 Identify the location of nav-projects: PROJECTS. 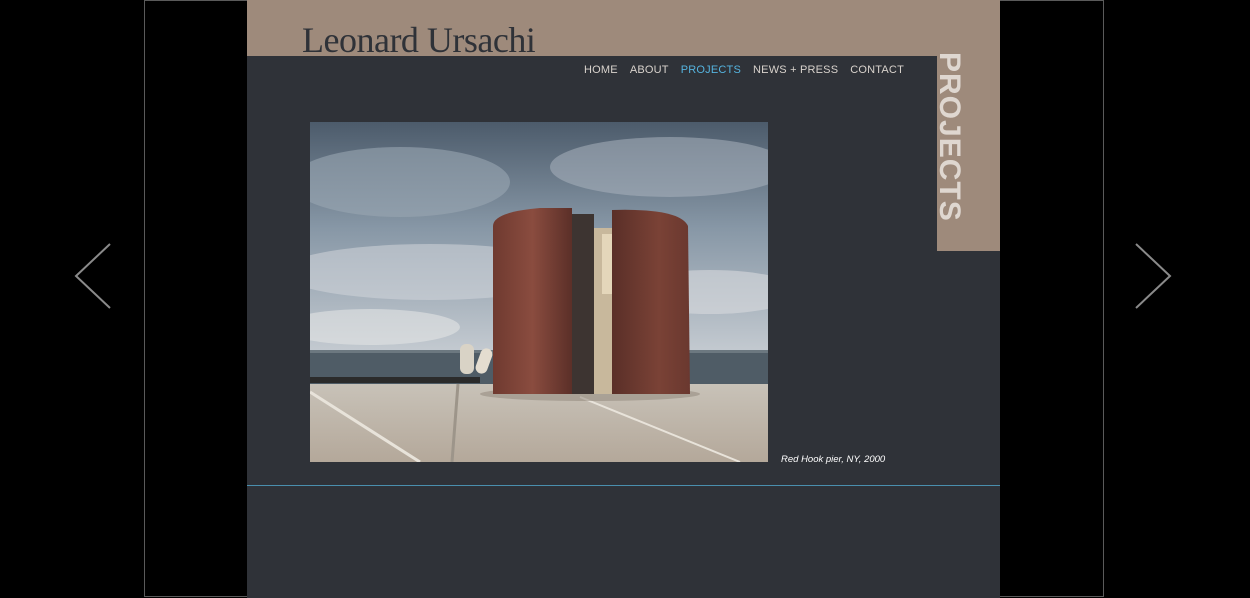
(711, 70).